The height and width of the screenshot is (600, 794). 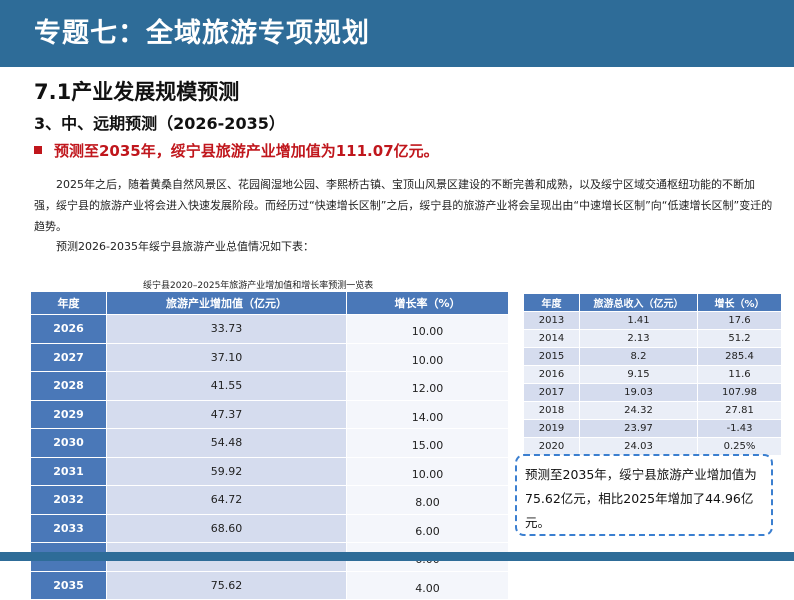 I want to click on cell-growth: 6.00, so click(x=427, y=528).